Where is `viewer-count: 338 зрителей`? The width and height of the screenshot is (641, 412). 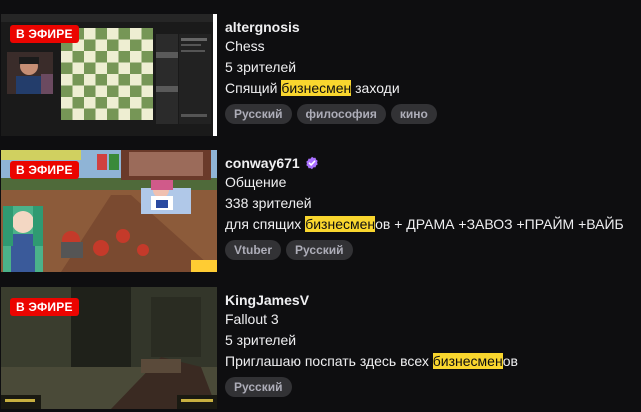 viewer-count: 338 зрителей is located at coordinates (268, 203).